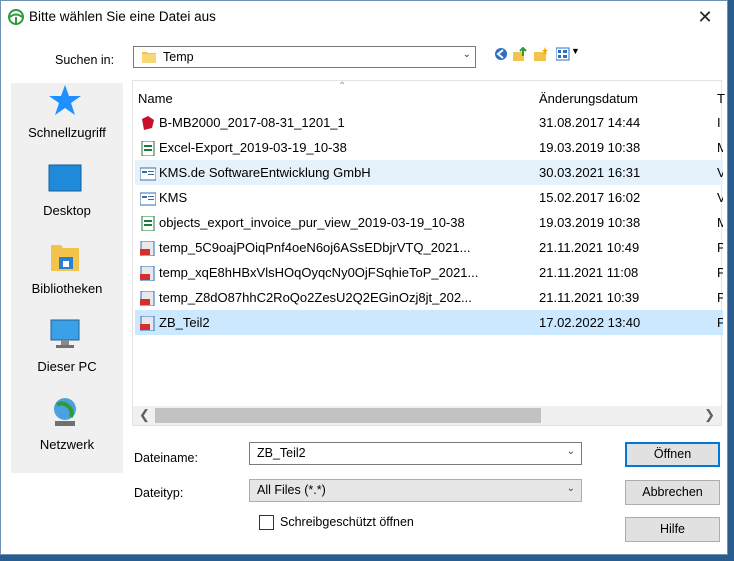 The height and width of the screenshot is (561, 734). What do you see at coordinates (85, 60) in the screenshot?
I see `look-in-label: Suchen in:` at bounding box center [85, 60].